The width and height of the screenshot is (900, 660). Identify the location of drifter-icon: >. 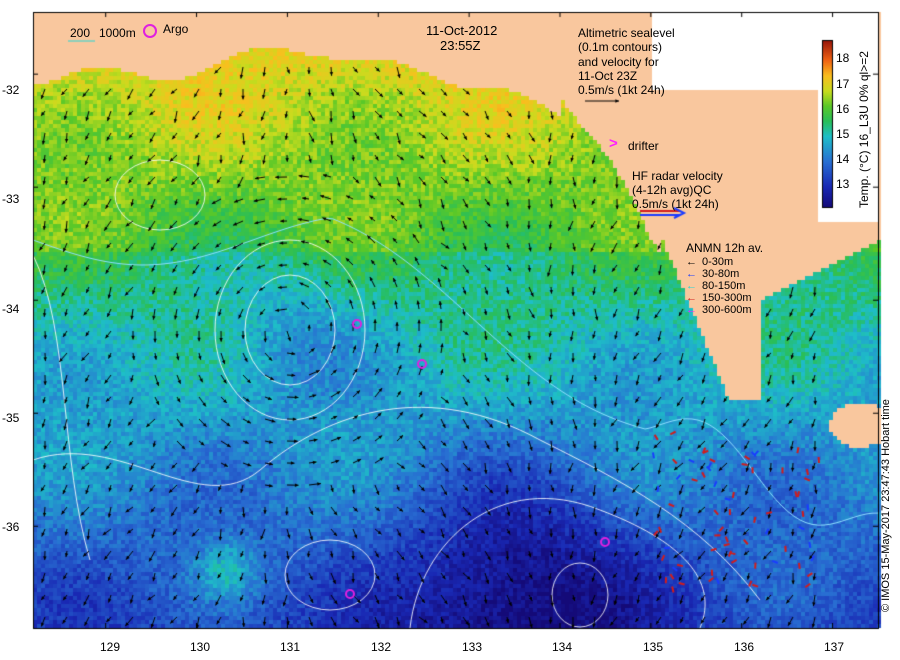
(613, 143).